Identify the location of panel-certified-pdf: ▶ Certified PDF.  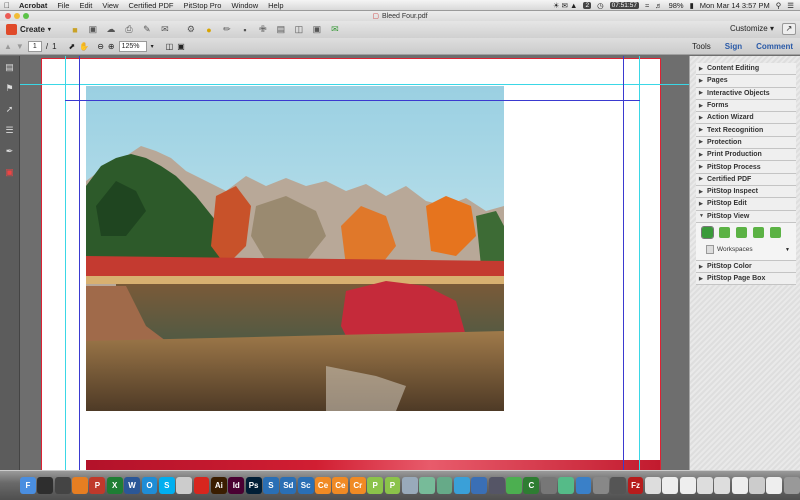
(746, 179).